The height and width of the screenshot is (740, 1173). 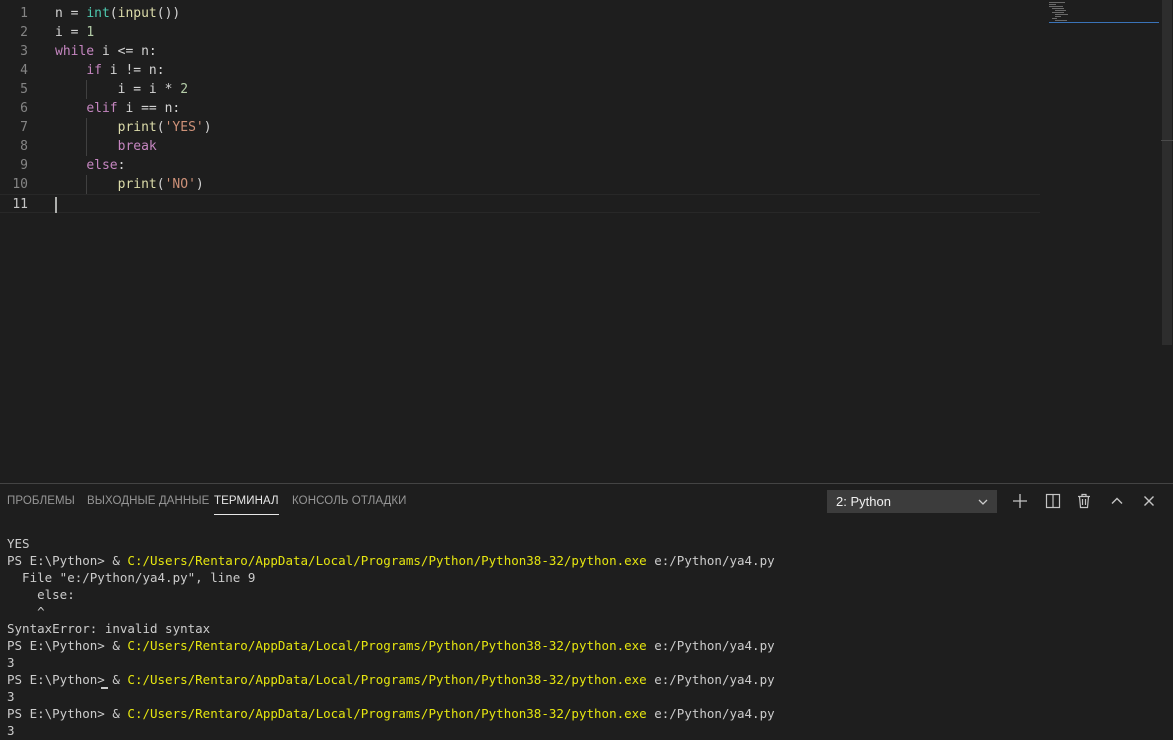 I want to click on terminal-line: YES, so click(x=18, y=543).